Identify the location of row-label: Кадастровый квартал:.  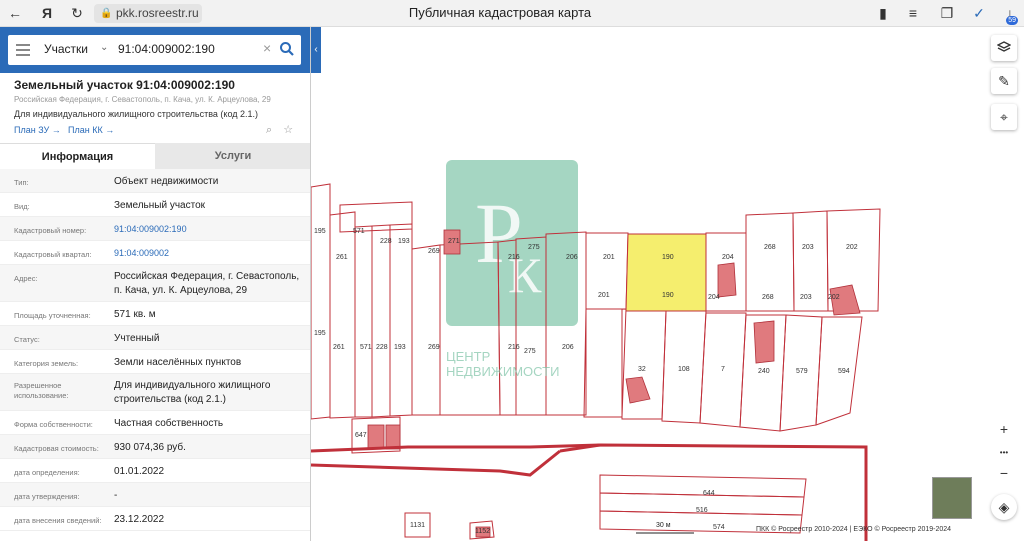
(53, 254).